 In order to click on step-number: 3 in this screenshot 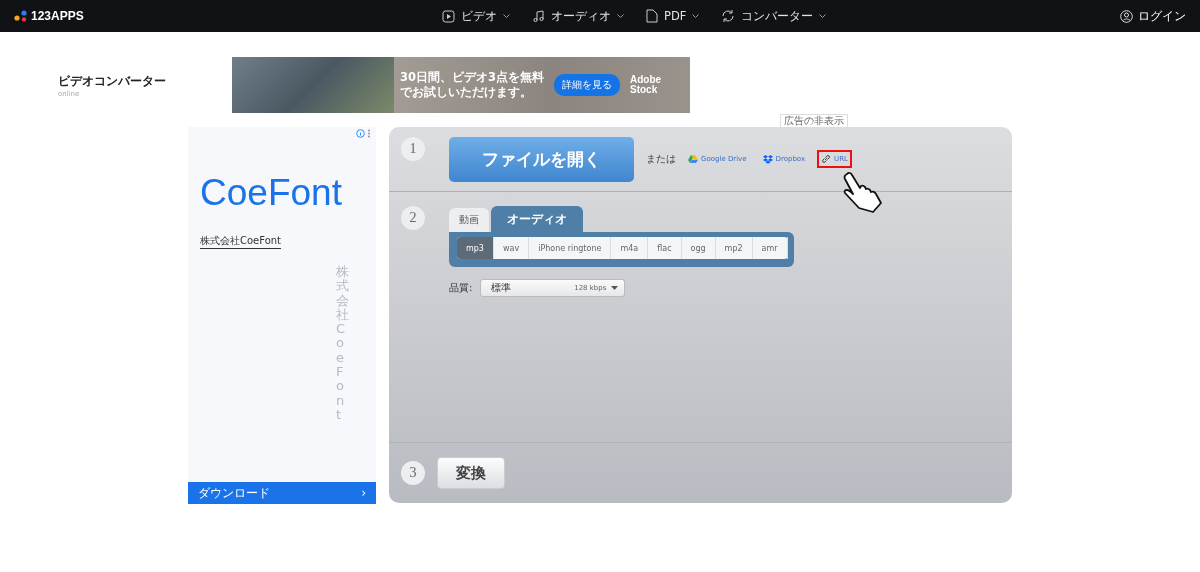, I will do `click(413, 473)`.